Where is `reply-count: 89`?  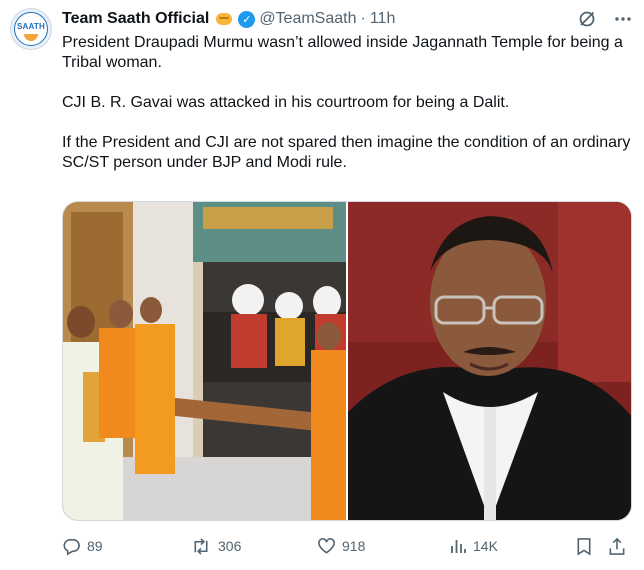 reply-count: 89 is located at coordinates (95, 546).